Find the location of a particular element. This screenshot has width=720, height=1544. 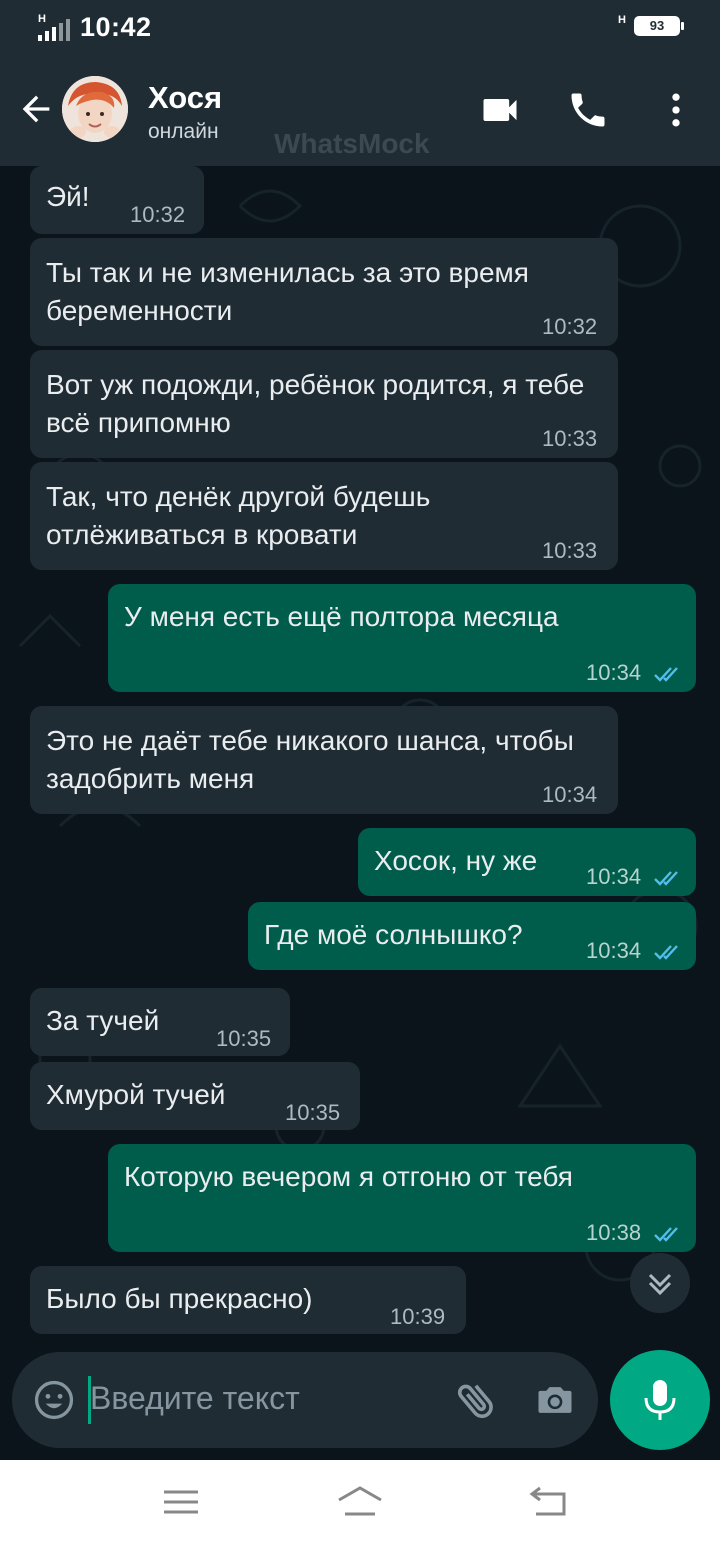

message-text: Эй! is located at coordinates (68, 196).